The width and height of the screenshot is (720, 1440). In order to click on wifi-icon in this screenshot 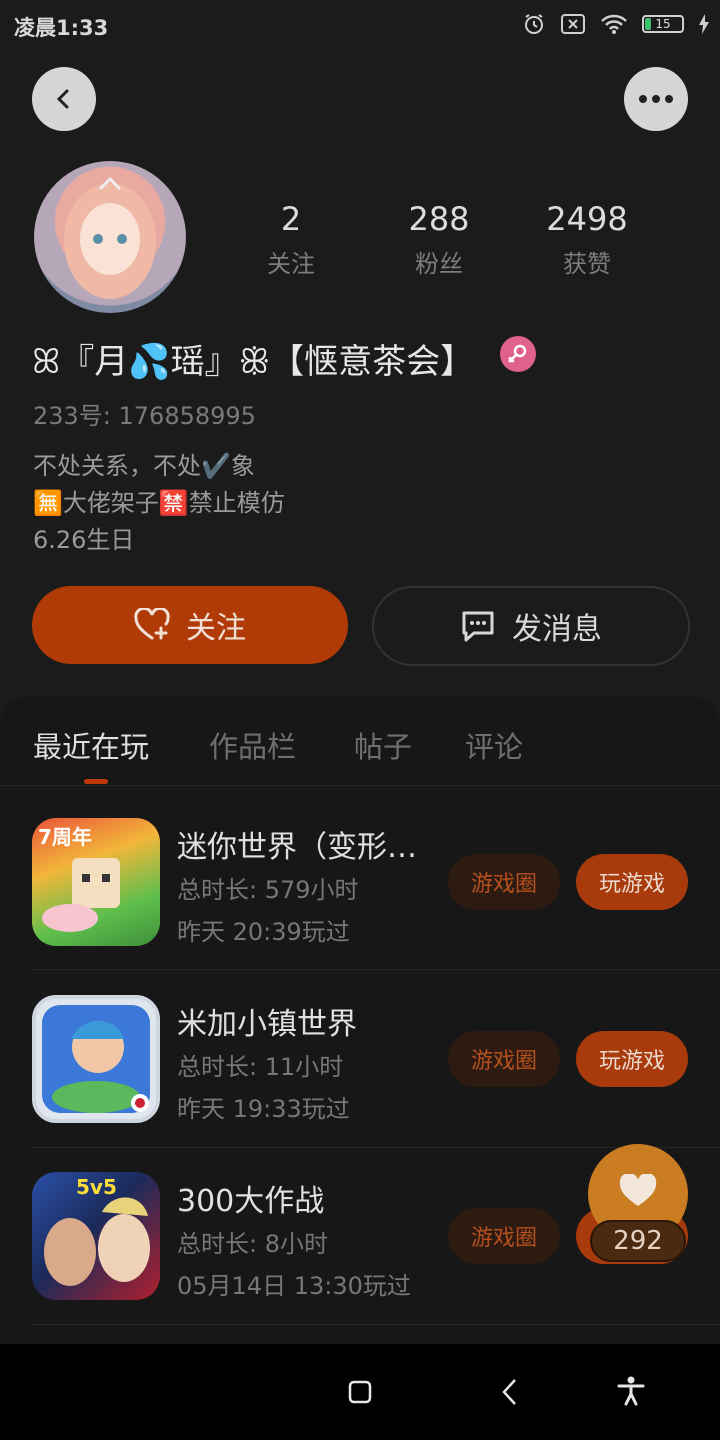, I will do `click(614, 24)`.